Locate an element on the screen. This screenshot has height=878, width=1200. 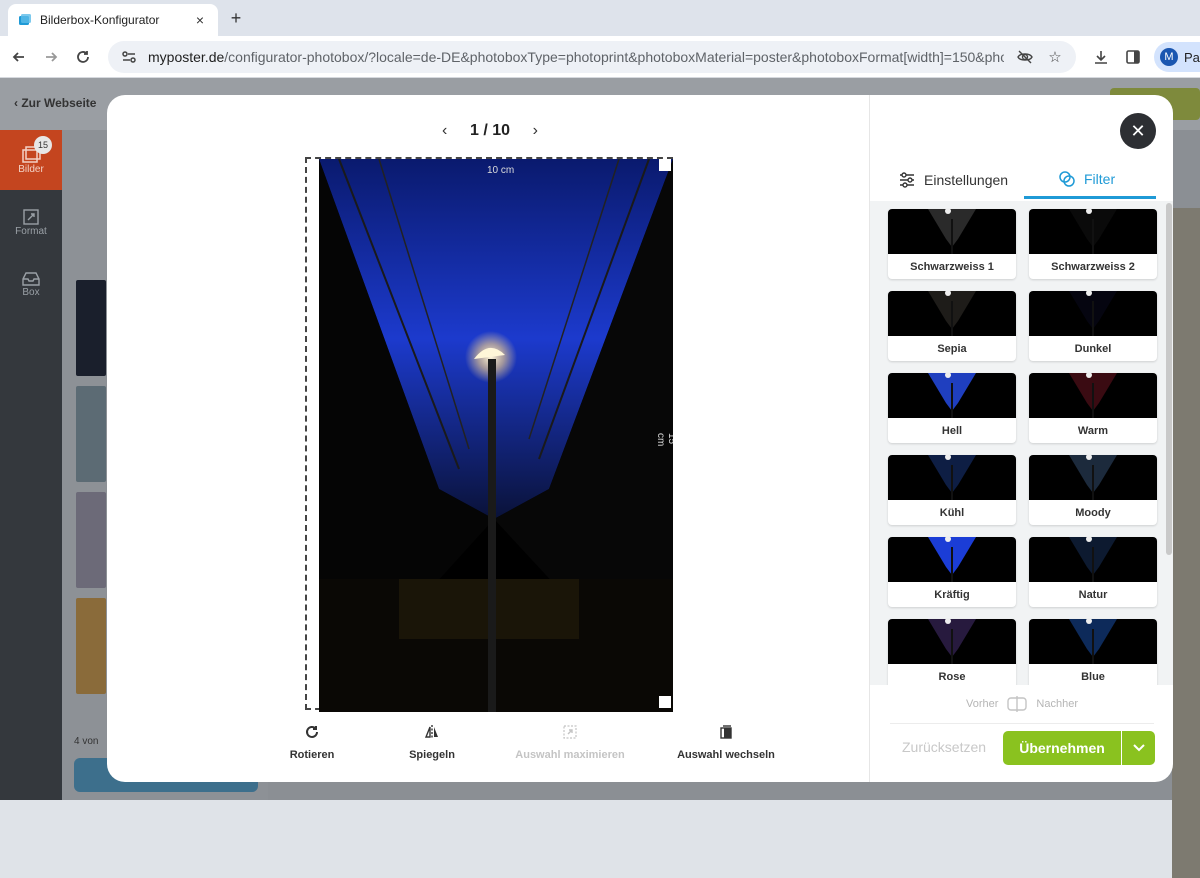
url-host: myposter.de is located at coordinates (186, 57).